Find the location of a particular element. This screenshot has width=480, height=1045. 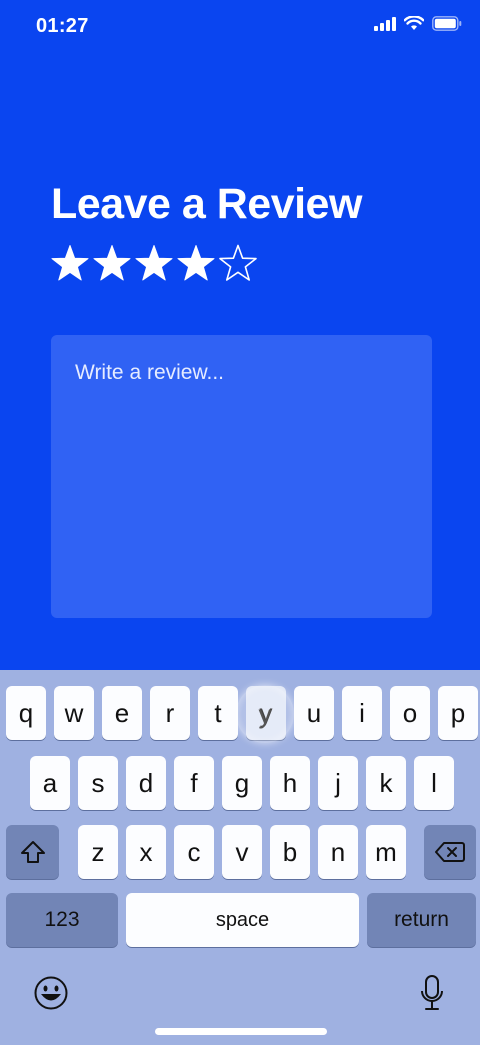

shift-key is located at coordinates (32, 852).